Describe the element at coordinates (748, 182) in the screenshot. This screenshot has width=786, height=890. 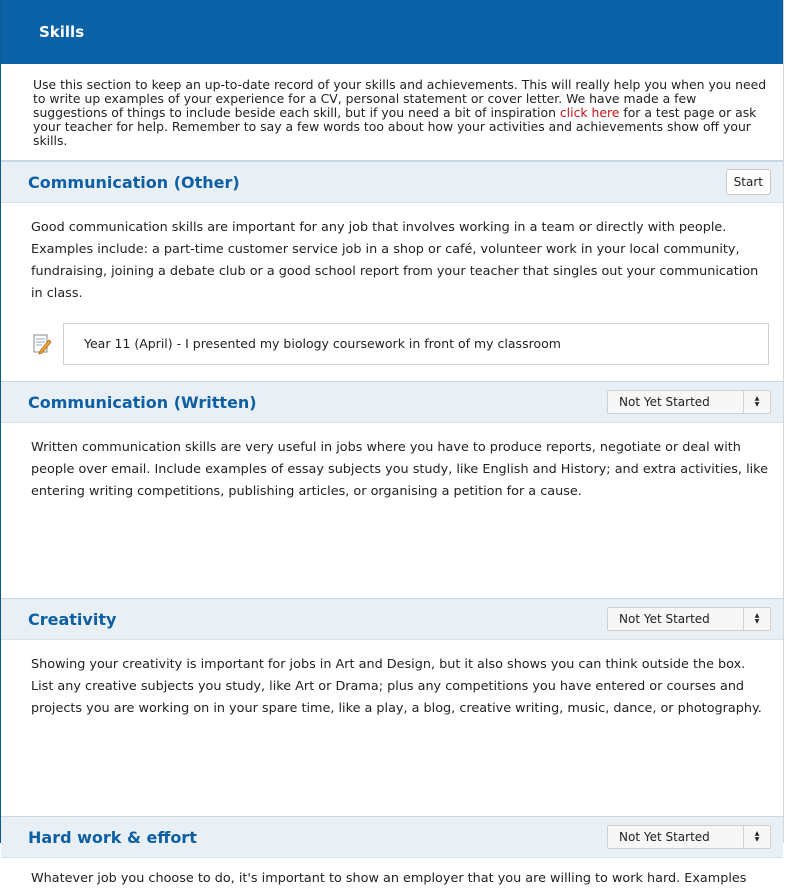
I see `start-button: Start` at that location.